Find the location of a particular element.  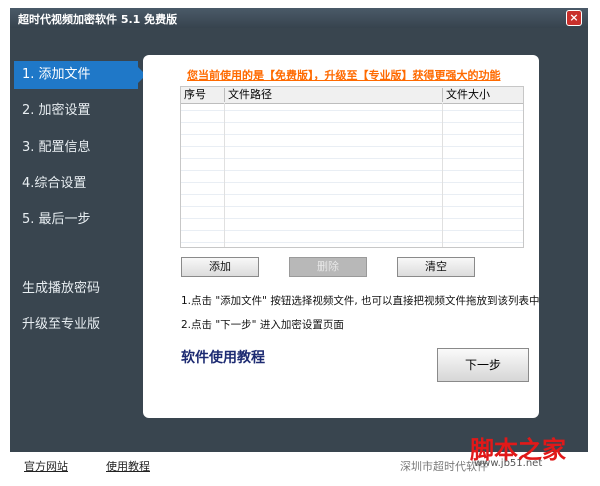

next-button: 下一步 is located at coordinates (483, 365).